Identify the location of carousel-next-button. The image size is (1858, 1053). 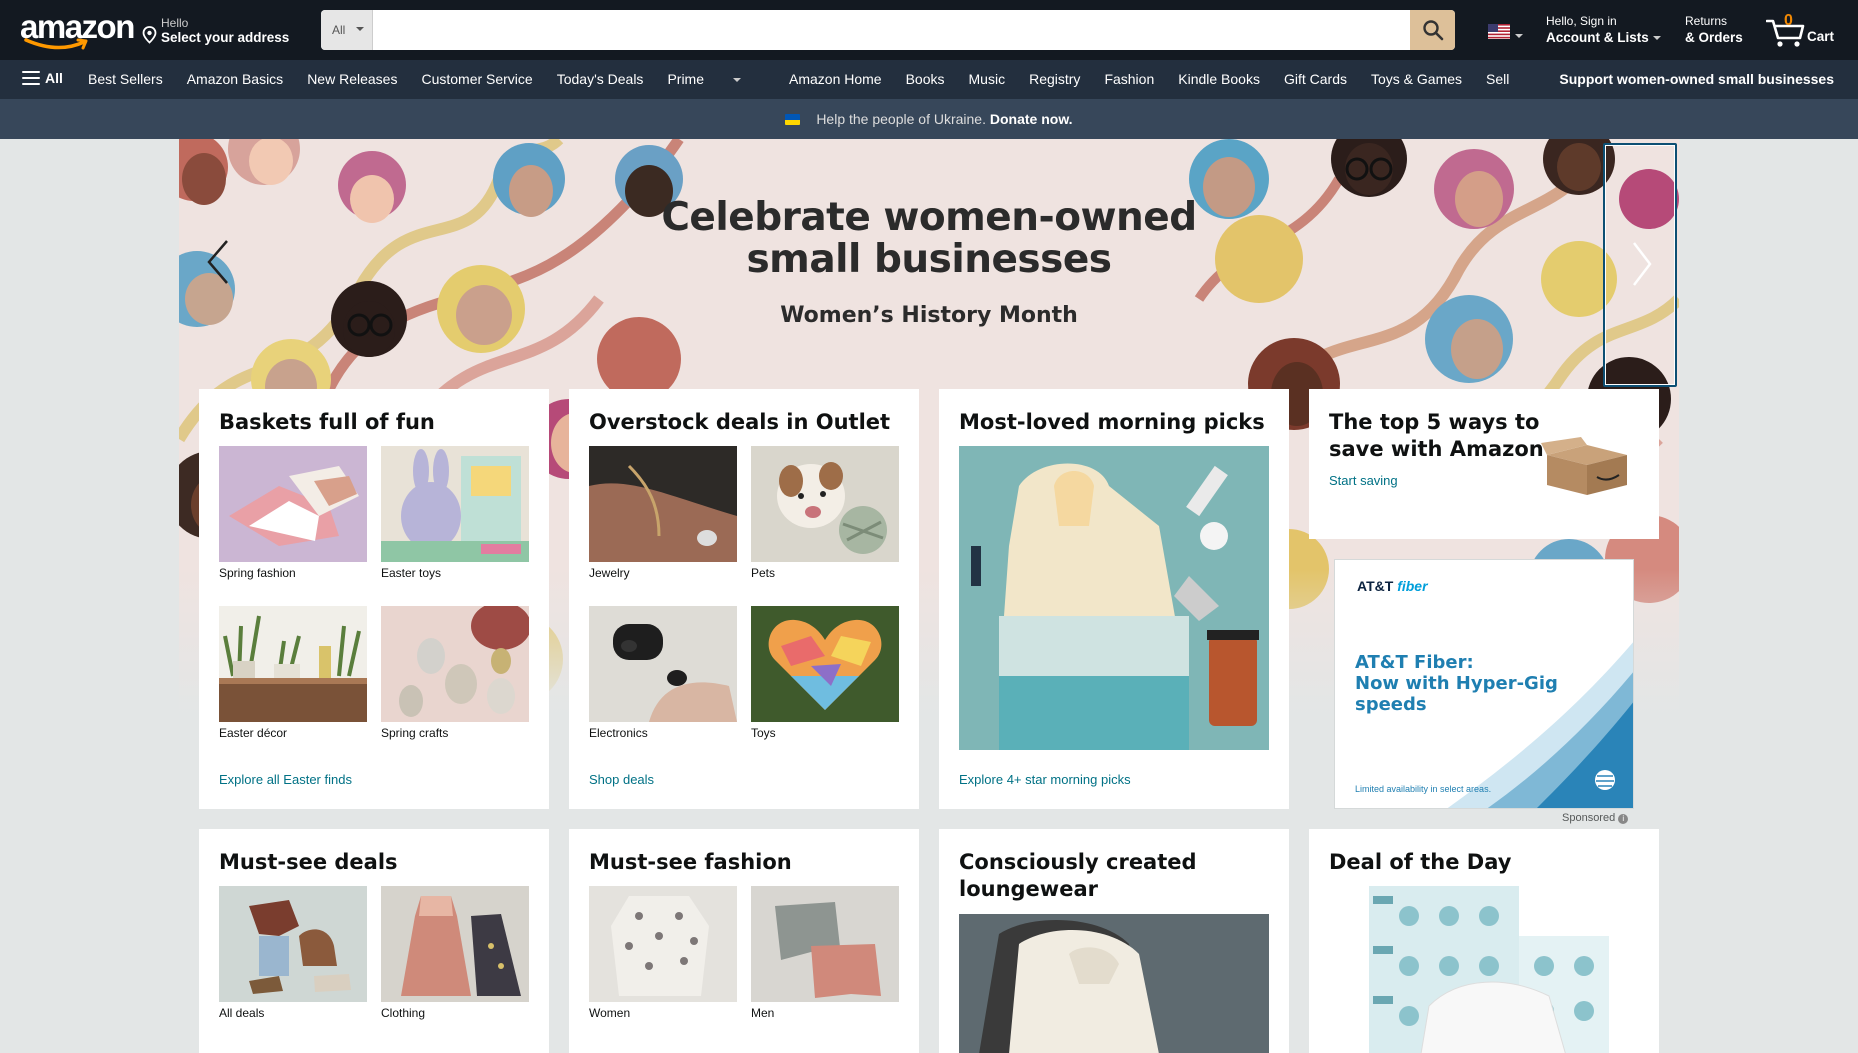
(1640, 265).